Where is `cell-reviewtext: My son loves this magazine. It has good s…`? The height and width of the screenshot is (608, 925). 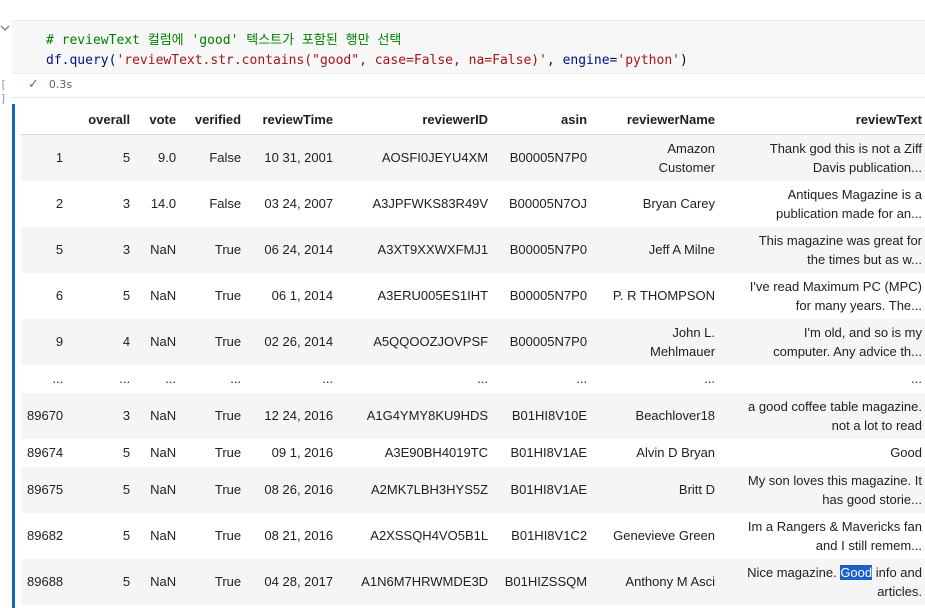 cell-reviewtext: My son loves this magazine. It has good s… is located at coordinates (823, 490).